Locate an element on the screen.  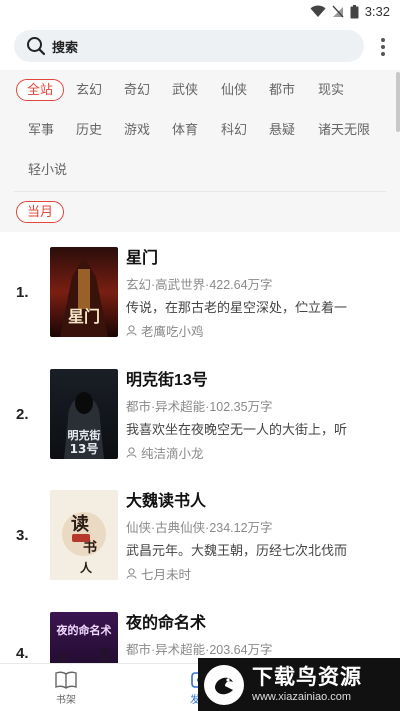
genre-chip: 轻小说 is located at coordinates (47, 170).